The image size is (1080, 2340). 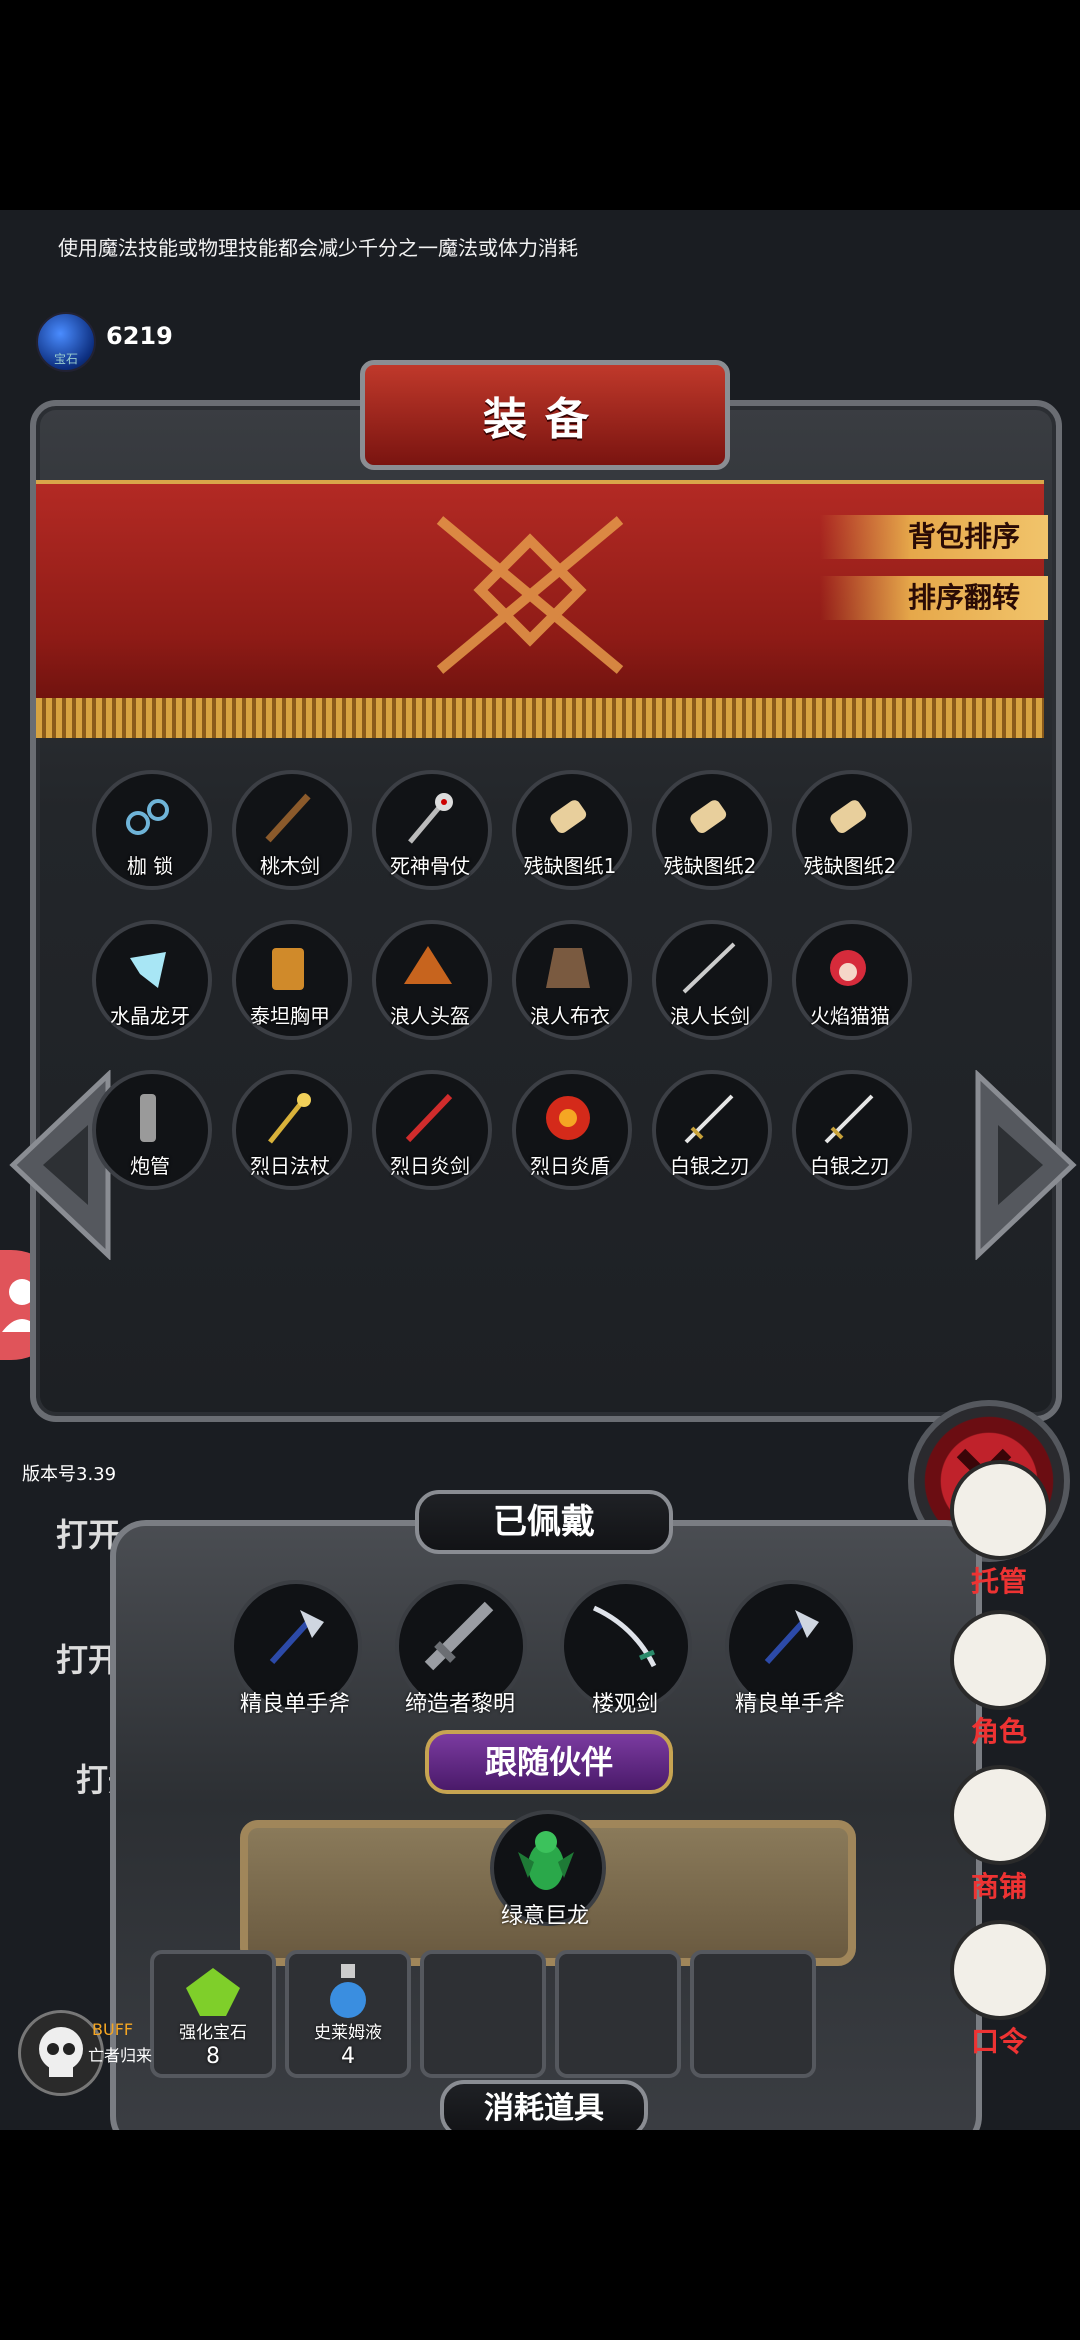 What do you see at coordinates (570, 1166) in the screenshot?
I see `item-label: 烈日炎盾` at bounding box center [570, 1166].